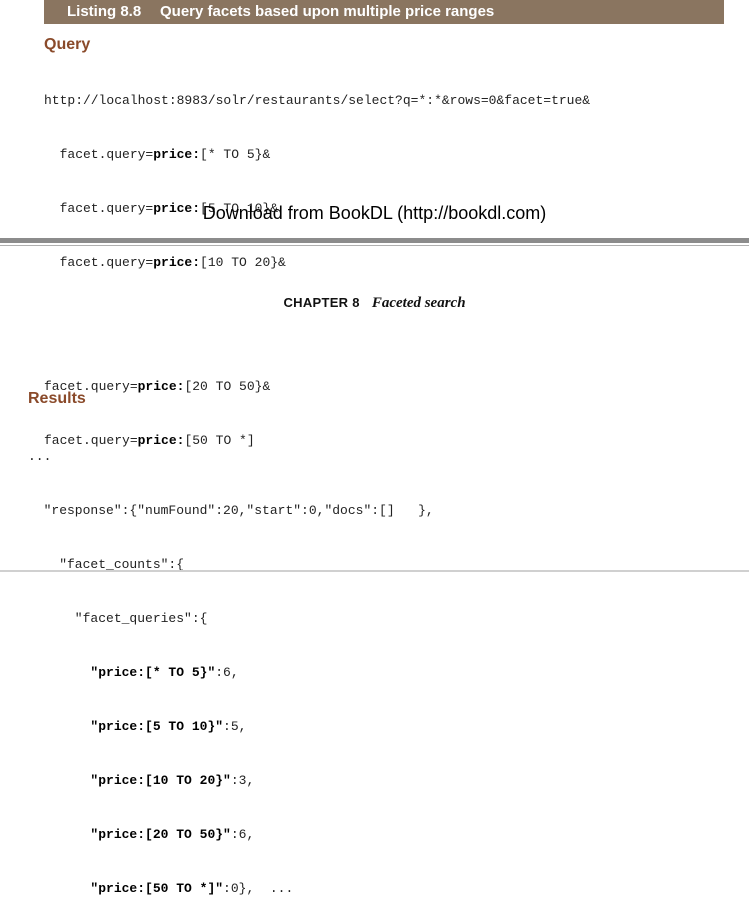 This screenshot has height=916, width=749. Describe the element at coordinates (57, 398) in the screenshot. I see `results-heading: Results` at that location.